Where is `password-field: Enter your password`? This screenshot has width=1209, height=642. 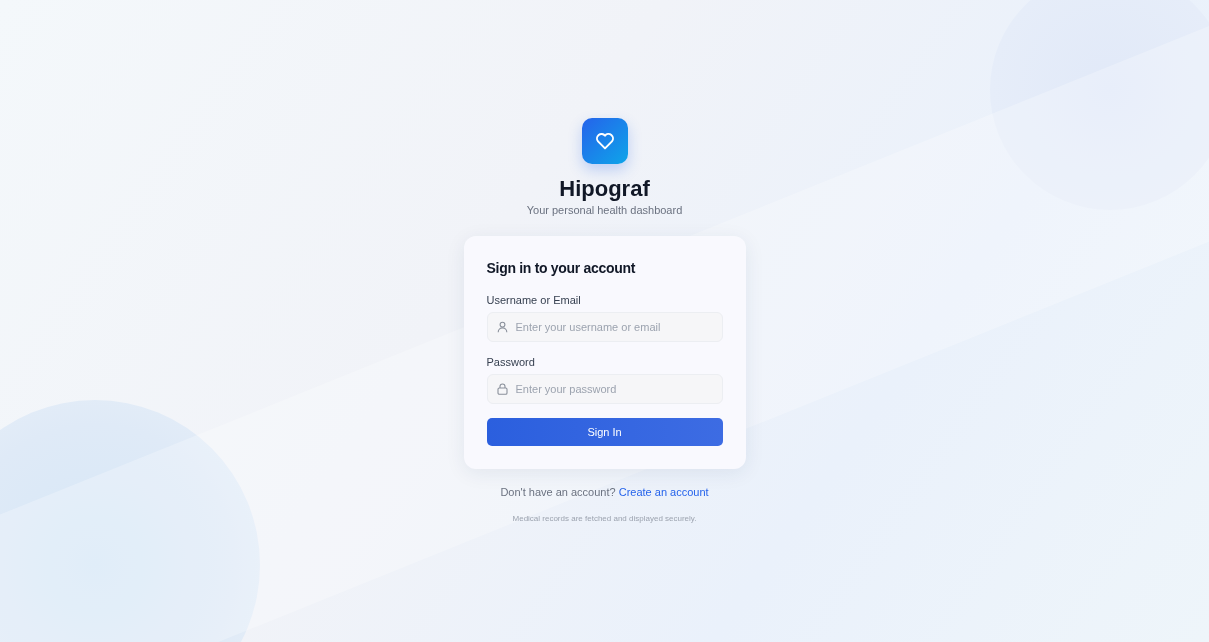 password-field: Enter your password is located at coordinates (604, 389).